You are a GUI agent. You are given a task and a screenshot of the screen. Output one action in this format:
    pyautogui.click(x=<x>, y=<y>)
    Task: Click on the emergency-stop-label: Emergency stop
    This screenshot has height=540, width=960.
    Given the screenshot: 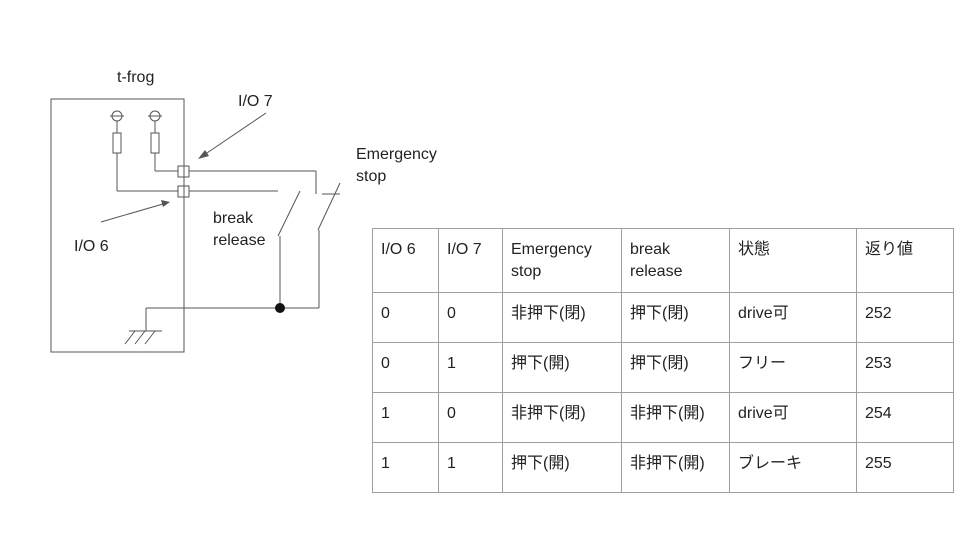 What is the action you would take?
    pyautogui.click(x=396, y=165)
    